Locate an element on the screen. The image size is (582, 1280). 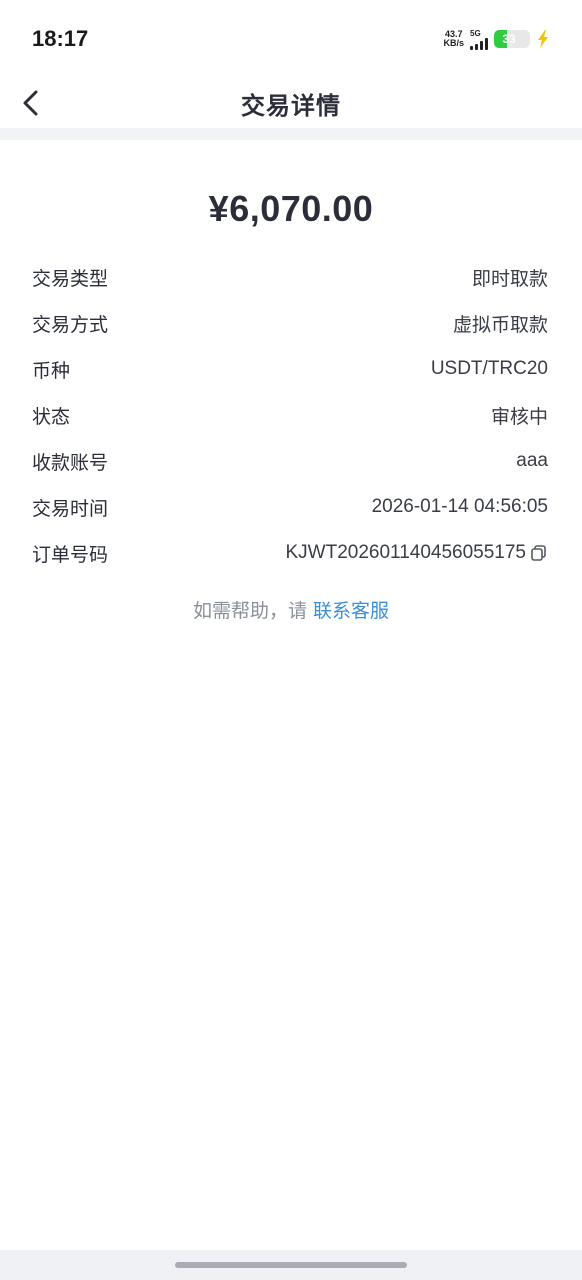
page-title: 交易详情 is located at coordinates (291, 105).